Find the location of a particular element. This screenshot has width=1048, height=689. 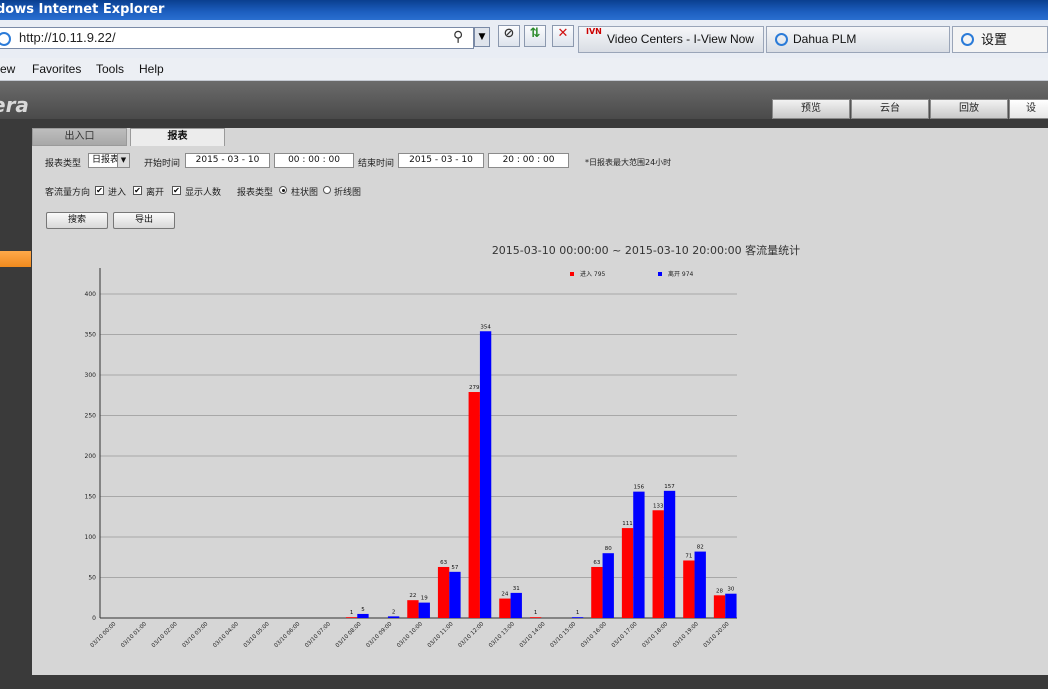

x-tick-label: 03/10 19:00 is located at coordinates (686, 635).